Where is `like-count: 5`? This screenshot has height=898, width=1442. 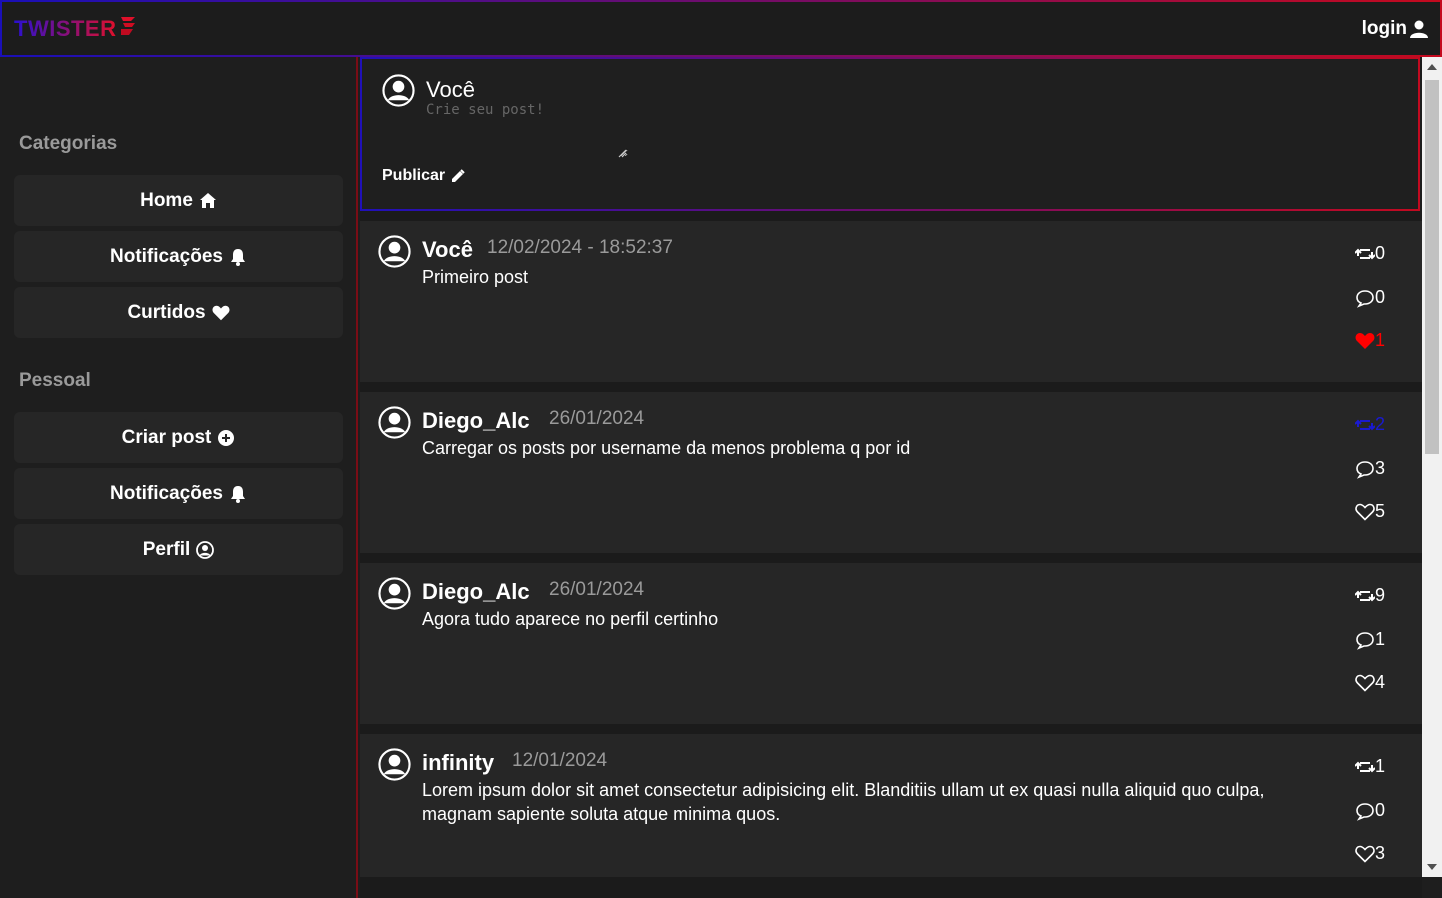
like-count: 5 is located at coordinates (1380, 511).